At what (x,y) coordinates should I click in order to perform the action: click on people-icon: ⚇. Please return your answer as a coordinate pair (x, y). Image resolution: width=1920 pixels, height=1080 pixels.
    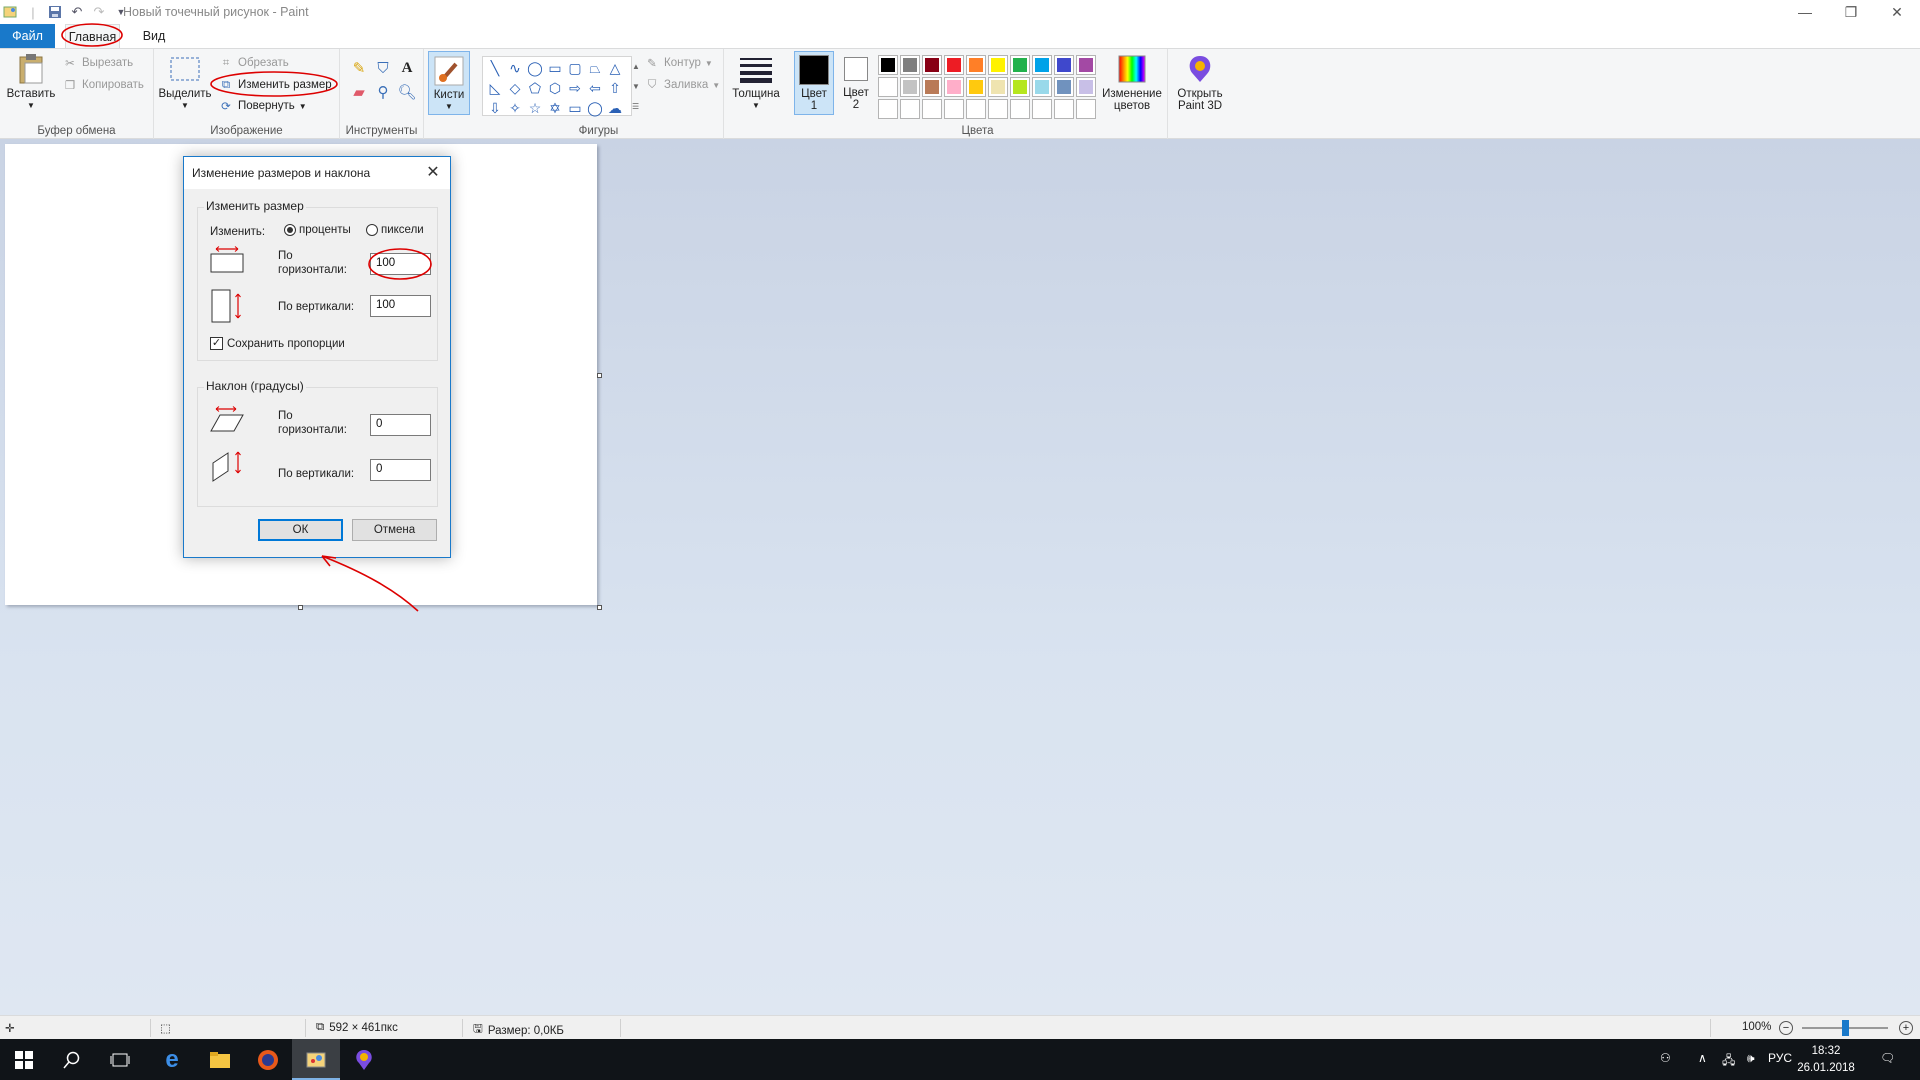
    Looking at the image, I should click on (1665, 1058).